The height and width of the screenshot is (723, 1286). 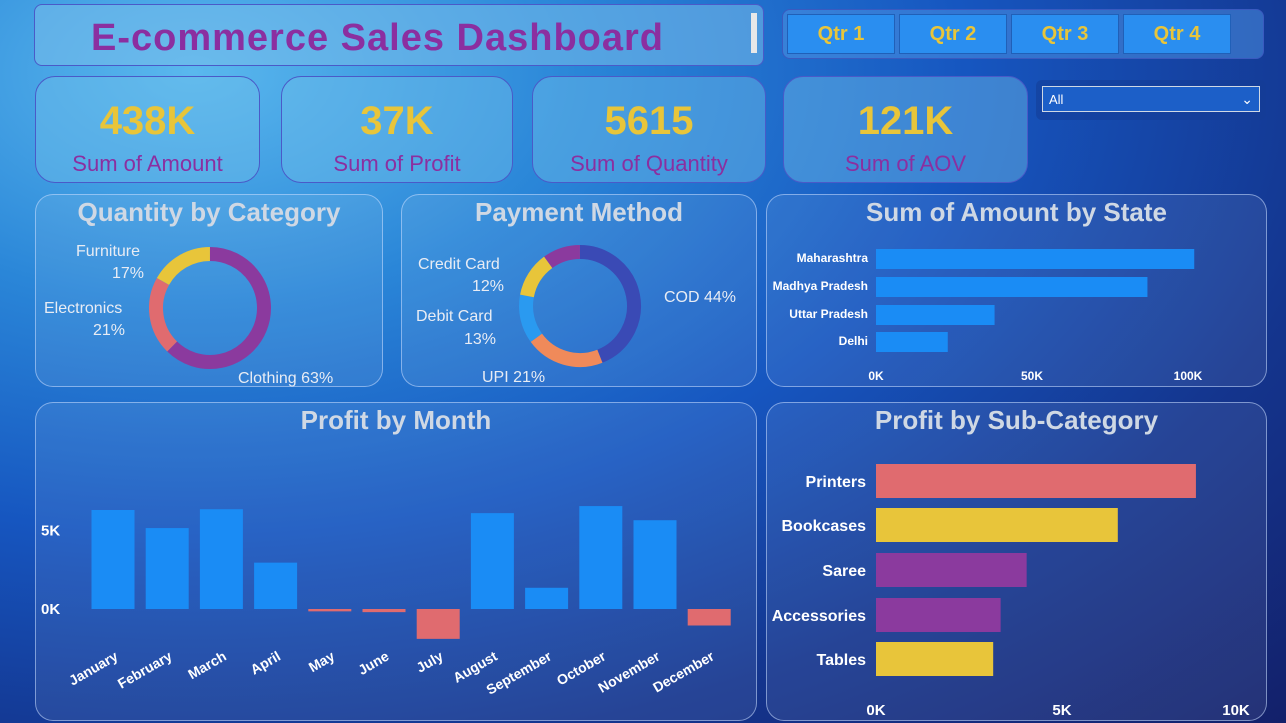 What do you see at coordinates (844, 571) in the screenshot?
I see `subcategory-label: Saree` at bounding box center [844, 571].